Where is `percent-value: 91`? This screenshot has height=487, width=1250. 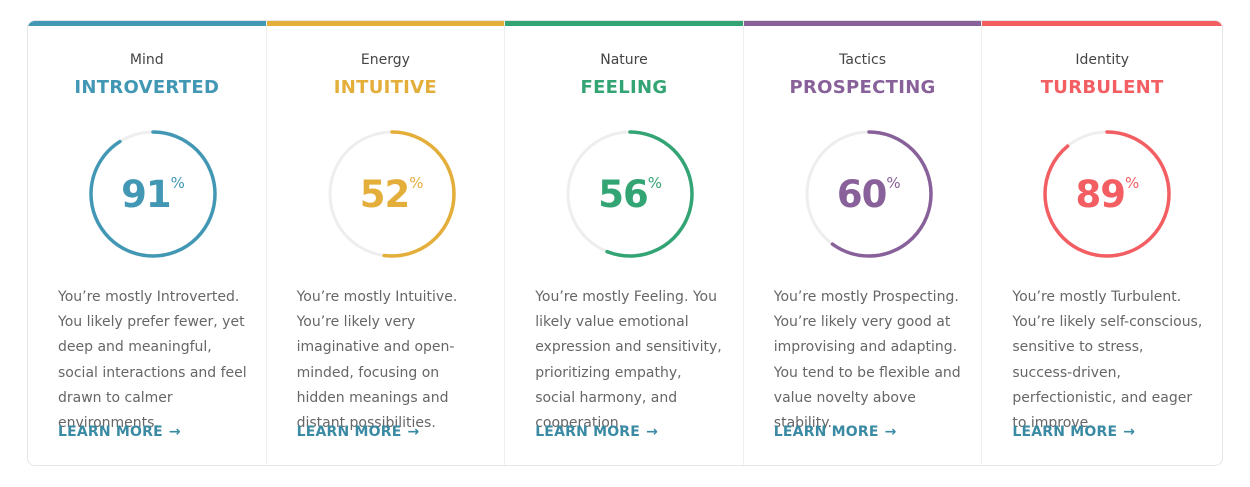
percent-value: 91 is located at coordinates (146, 194).